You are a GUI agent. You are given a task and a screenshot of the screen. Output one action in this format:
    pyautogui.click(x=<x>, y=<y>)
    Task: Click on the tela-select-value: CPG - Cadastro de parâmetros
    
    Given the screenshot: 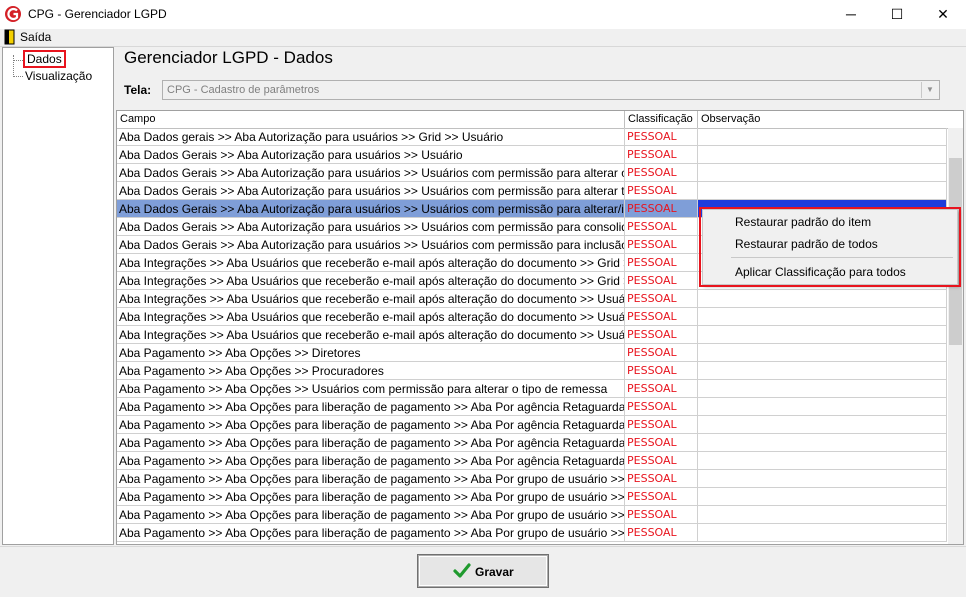 What is the action you would take?
    pyautogui.click(x=243, y=90)
    